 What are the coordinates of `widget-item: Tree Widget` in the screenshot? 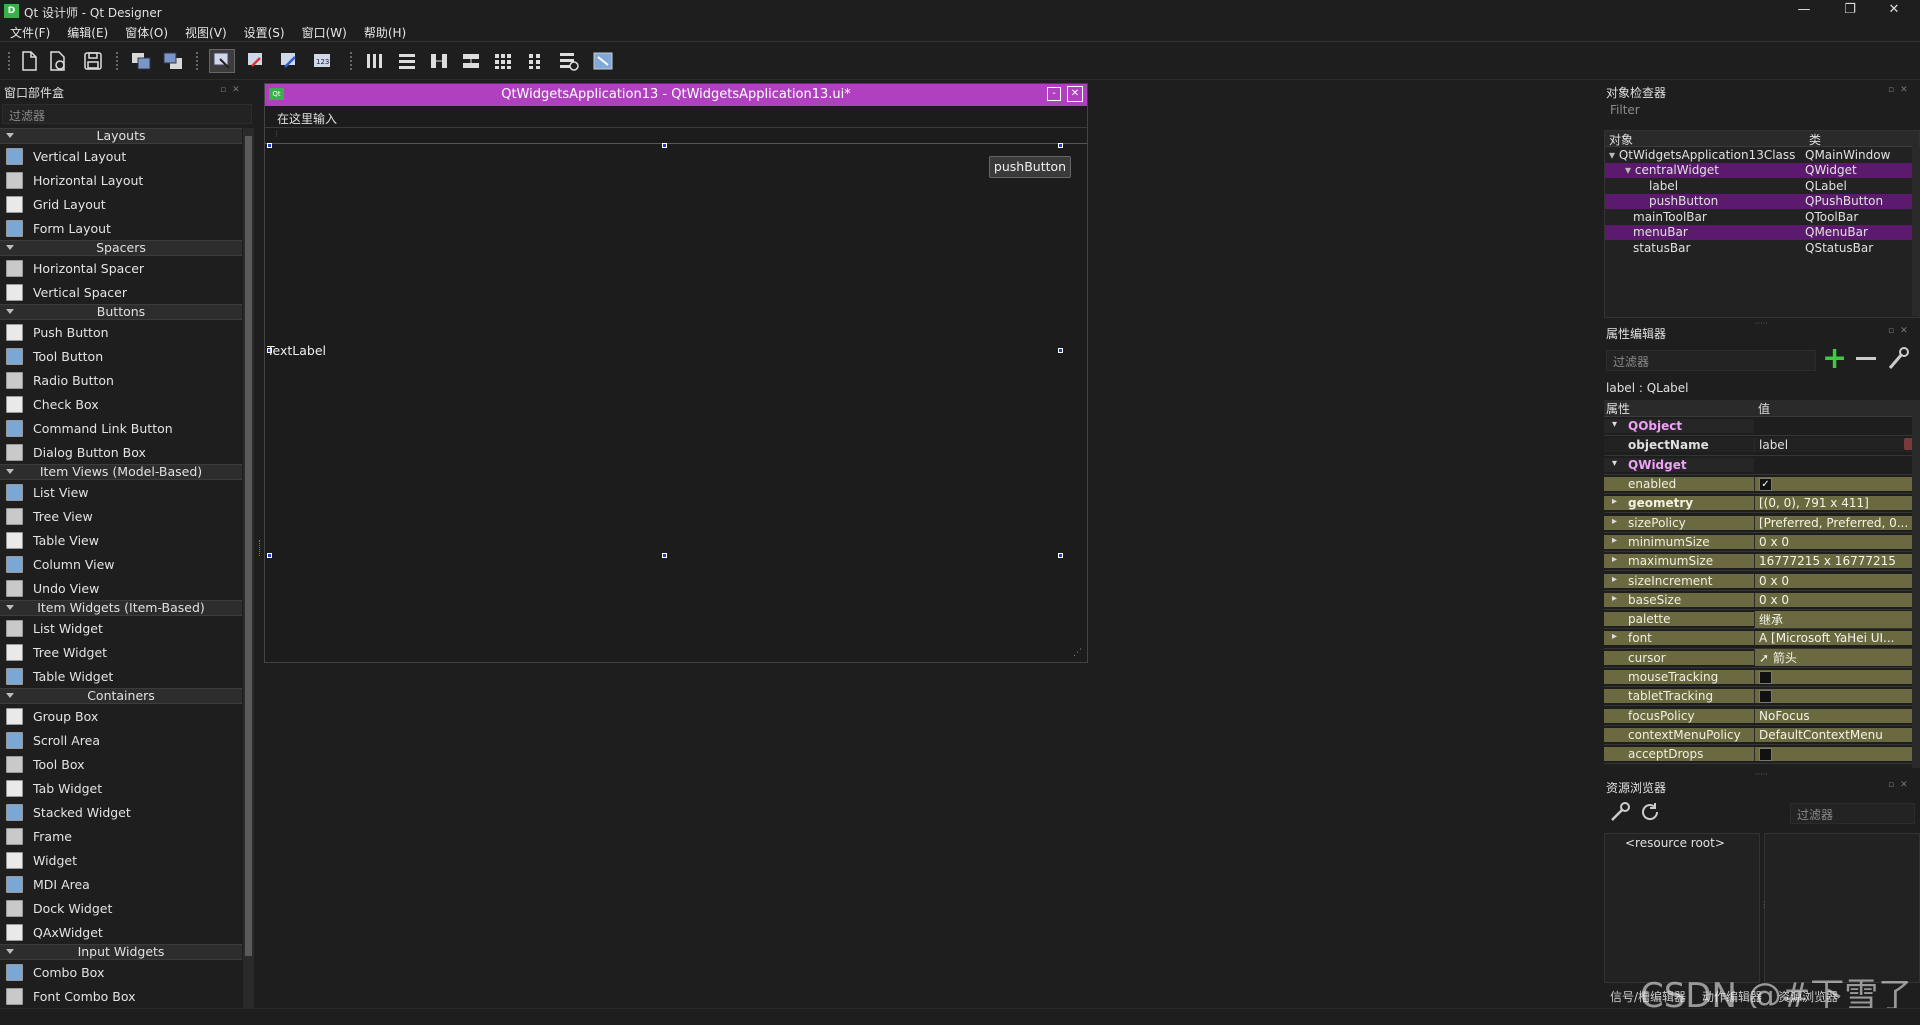 It's located at (121, 652).